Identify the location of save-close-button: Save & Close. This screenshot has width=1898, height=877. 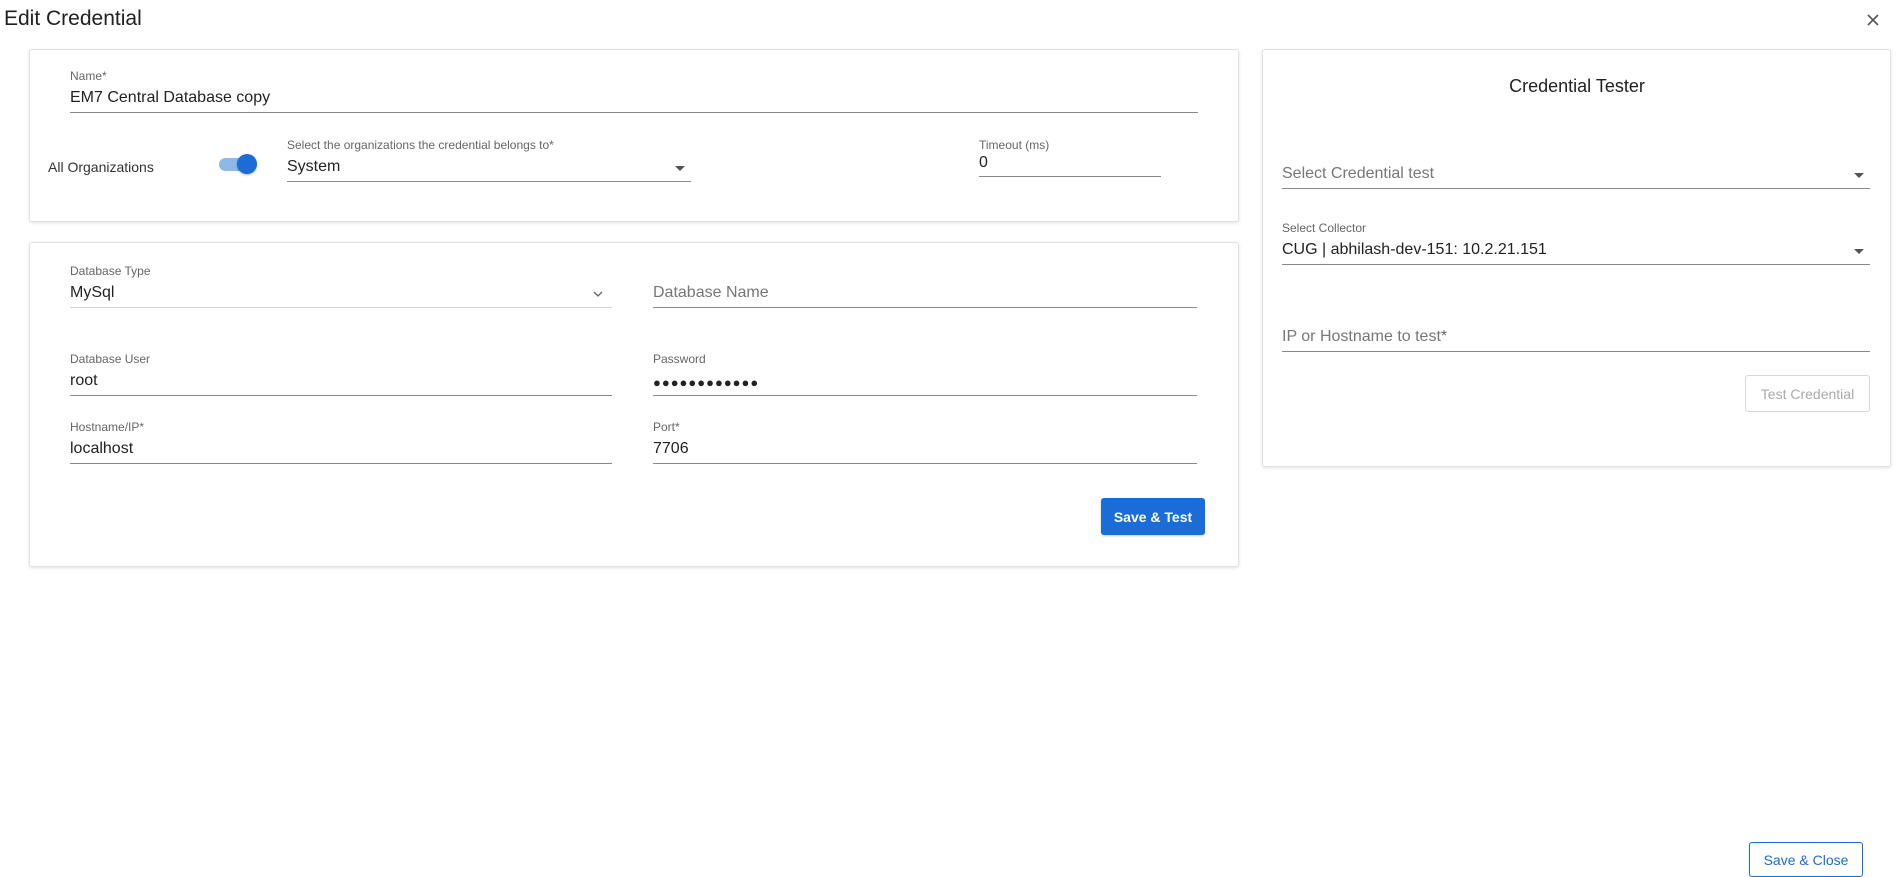
(1806, 859).